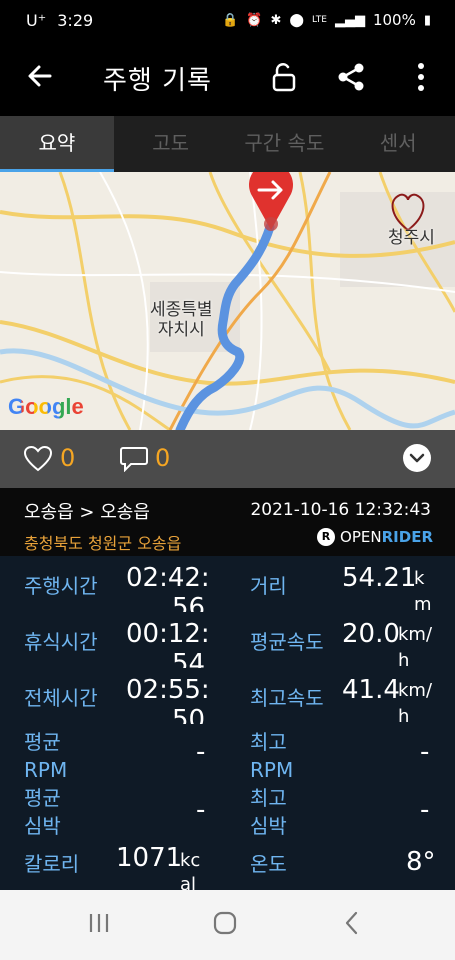  Describe the element at coordinates (425, 752) in the screenshot. I see `max-rpm-value: -` at that location.